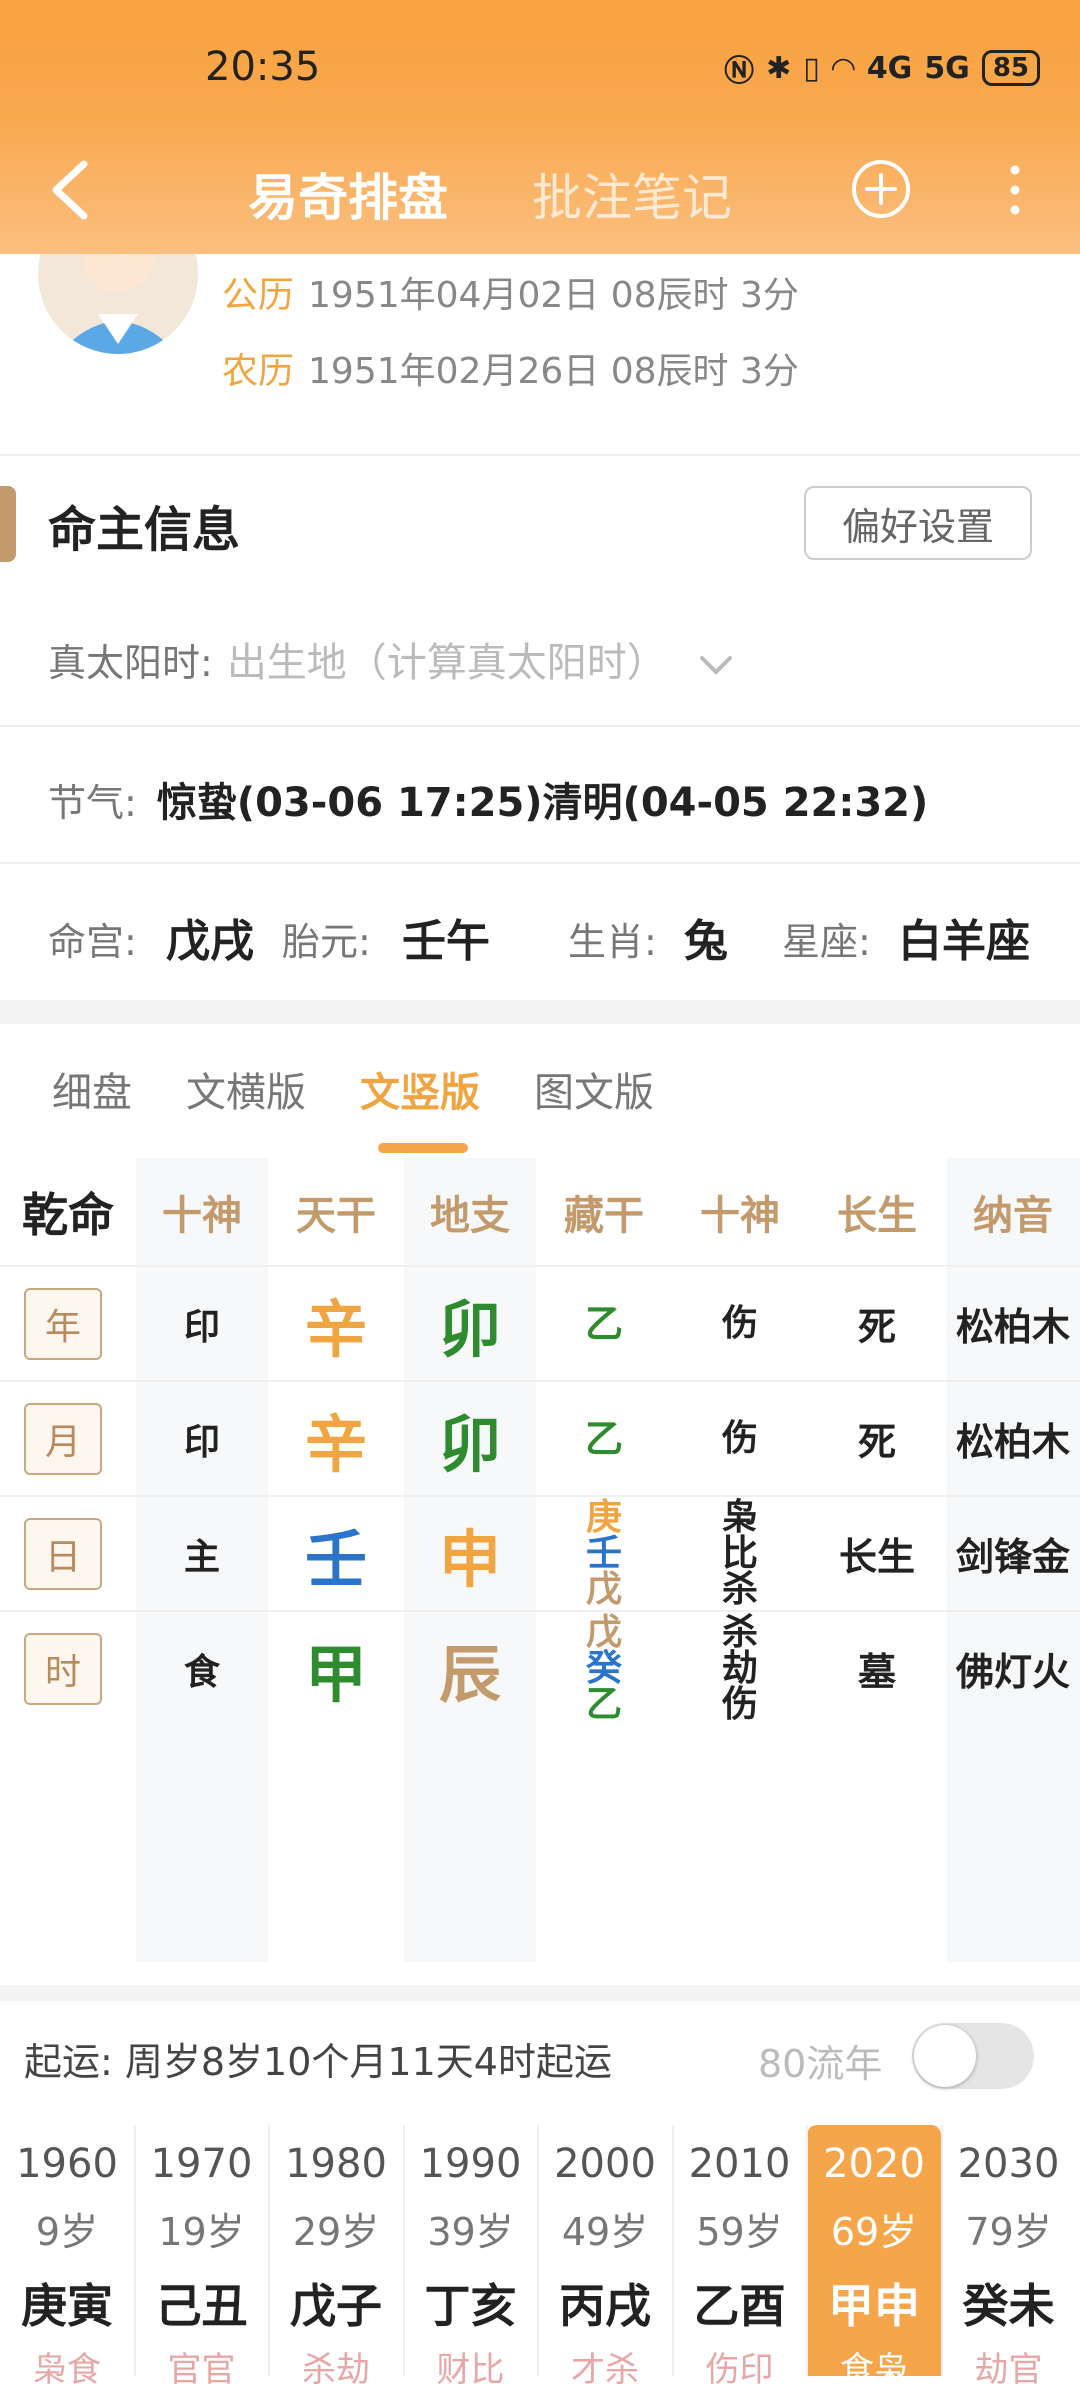 This screenshot has width=1080, height=2391. I want to click on dayun-age: 29岁, so click(336, 2232).